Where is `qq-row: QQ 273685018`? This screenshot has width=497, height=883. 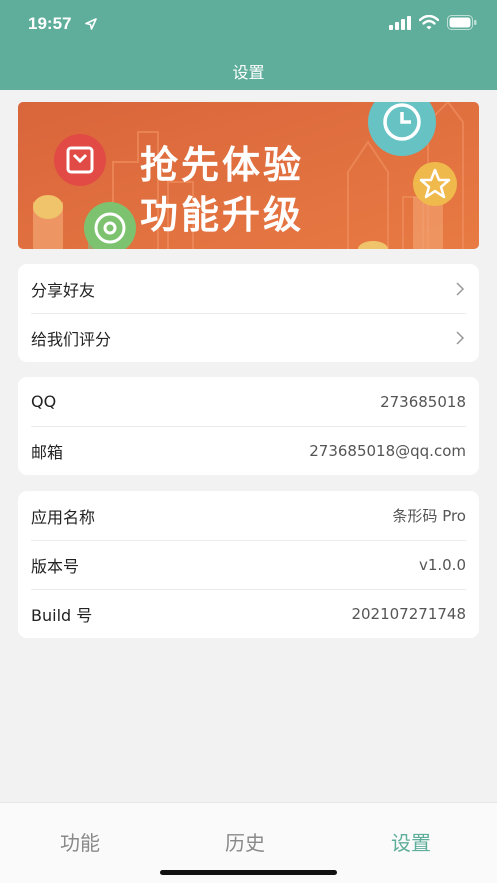
qq-row: QQ 273685018 is located at coordinates (248, 401).